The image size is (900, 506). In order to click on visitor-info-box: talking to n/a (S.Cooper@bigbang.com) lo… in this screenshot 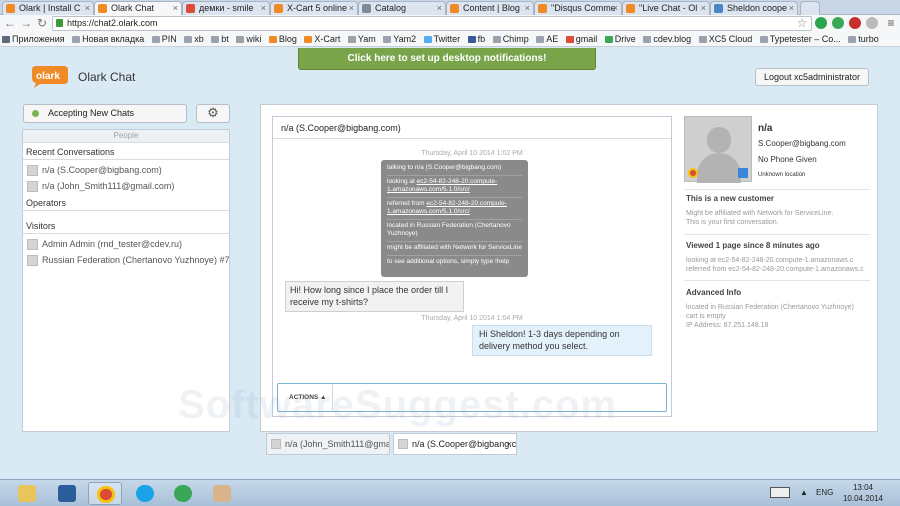, I will do `click(454, 218)`.